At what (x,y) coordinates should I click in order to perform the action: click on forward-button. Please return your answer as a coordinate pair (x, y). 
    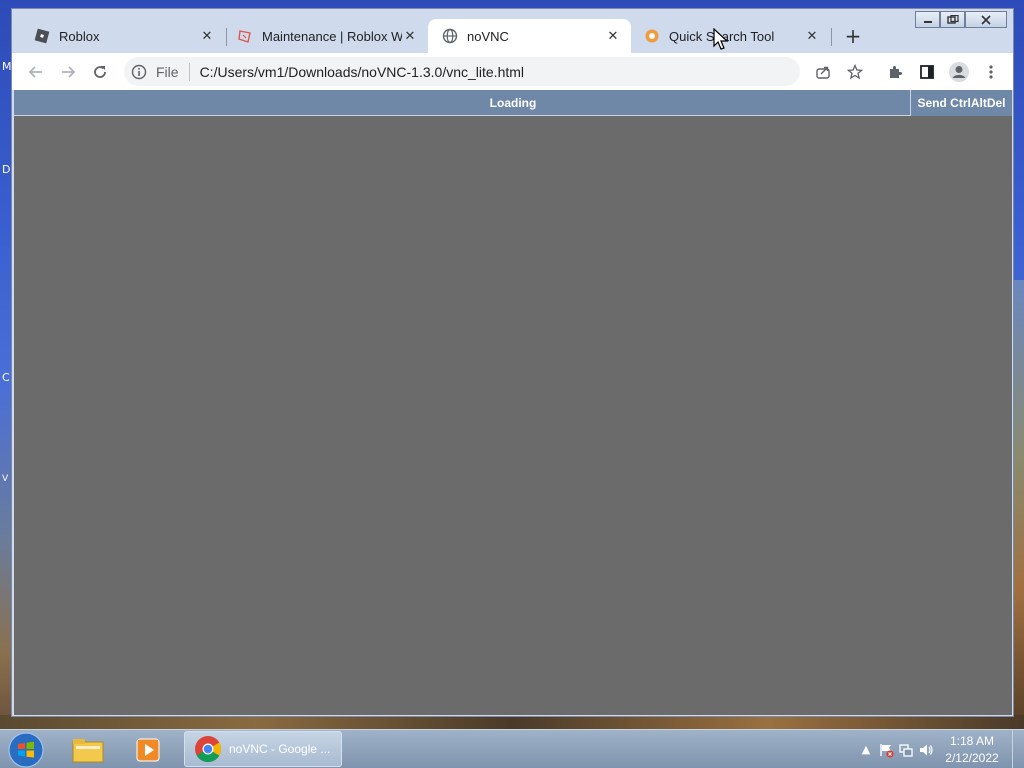
    Looking at the image, I should click on (68, 72).